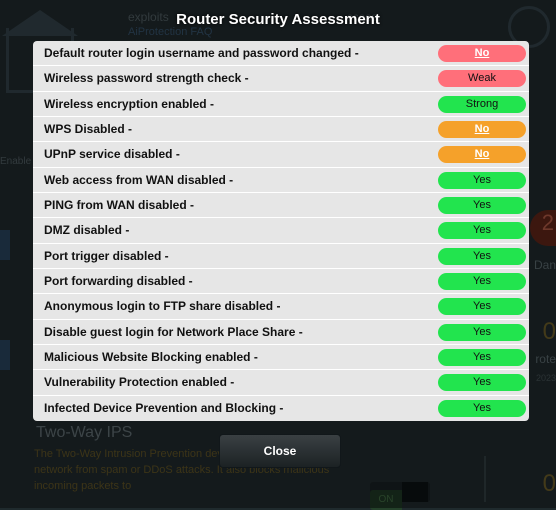  What do you see at coordinates (281, 282) in the screenshot?
I see `assessment-row: Port forwarding disabled - Yes` at bounding box center [281, 282].